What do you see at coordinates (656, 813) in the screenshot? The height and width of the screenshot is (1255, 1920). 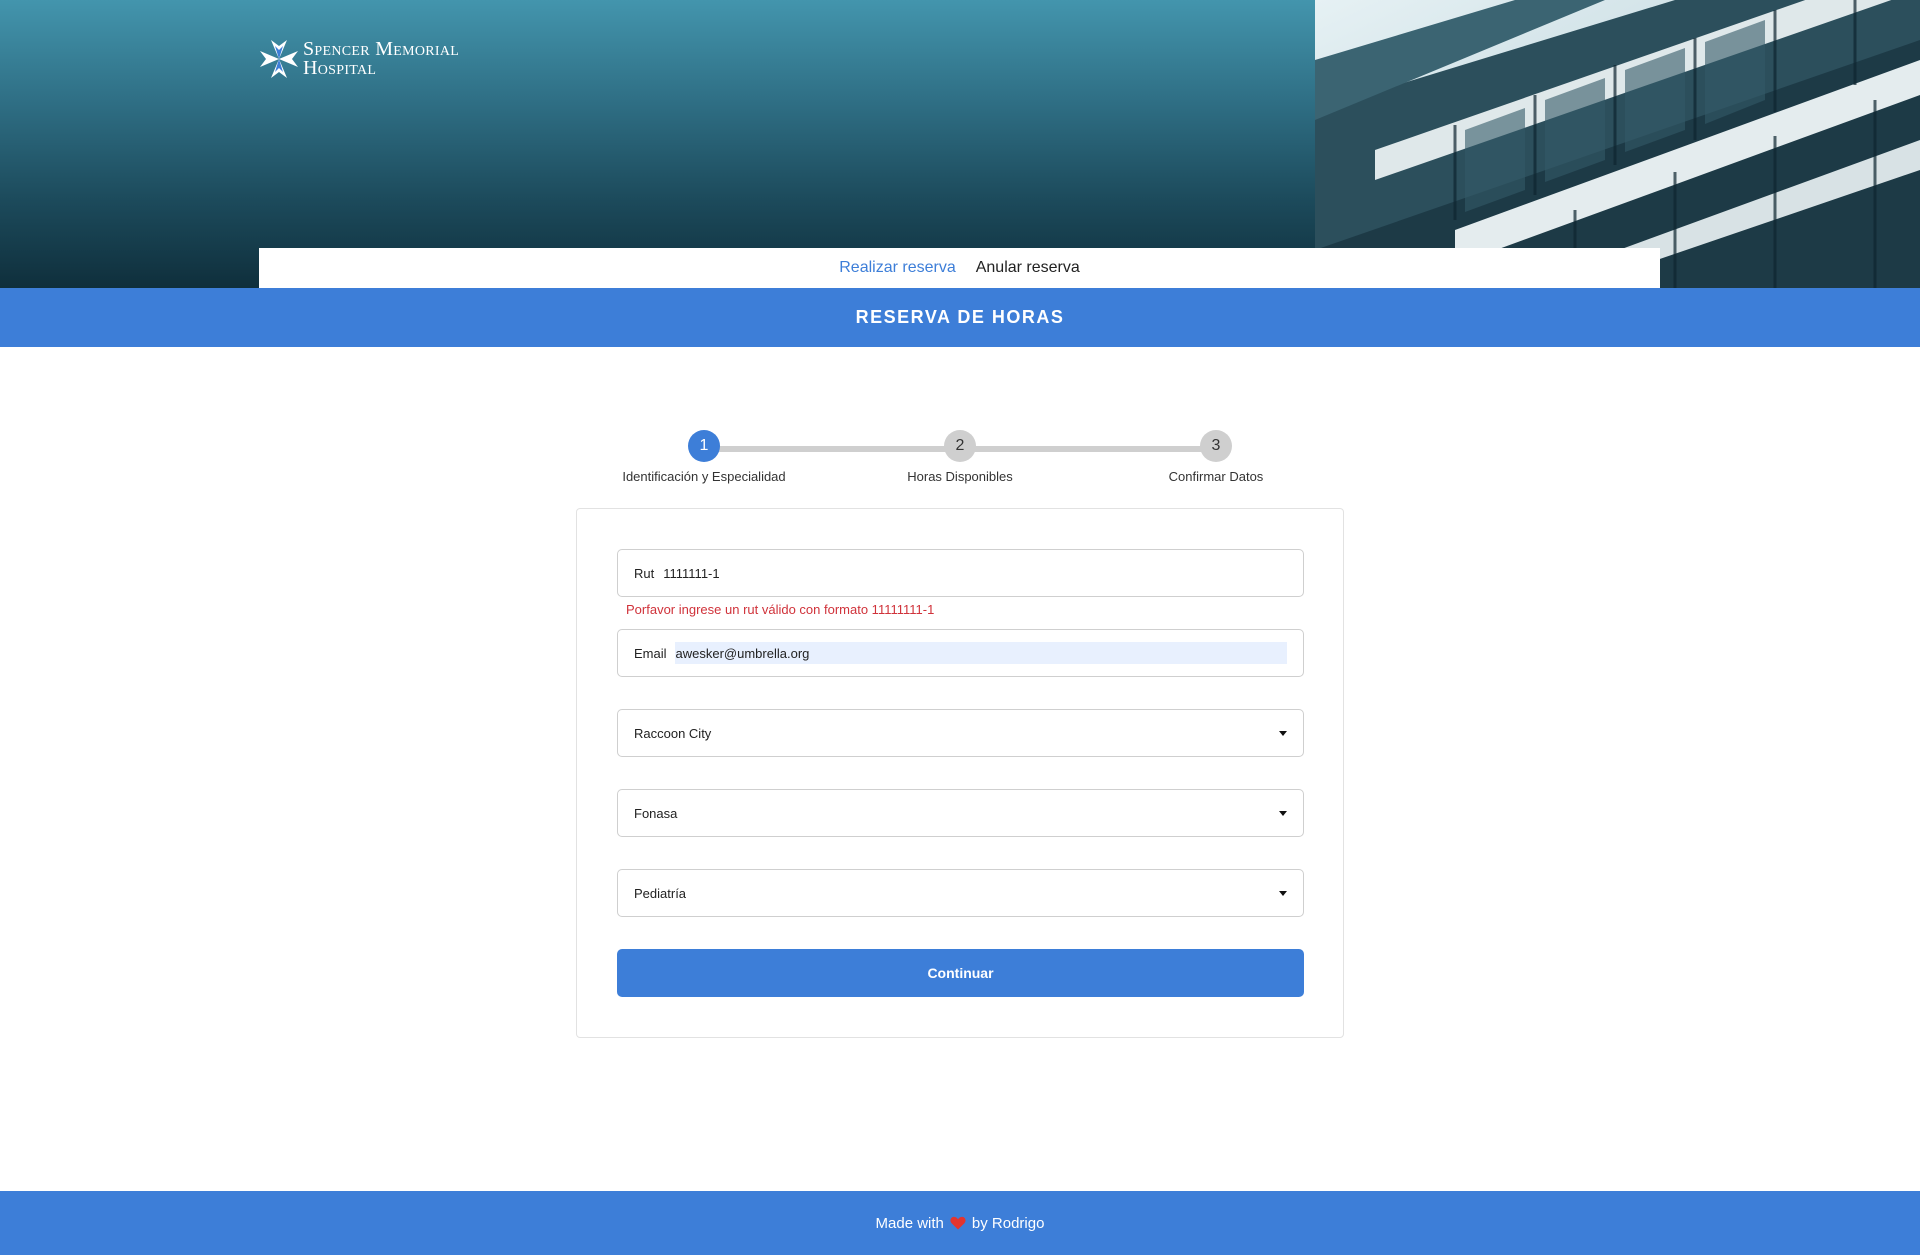 I see `insurance-select-value: Fonasa` at bounding box center [656, 813].